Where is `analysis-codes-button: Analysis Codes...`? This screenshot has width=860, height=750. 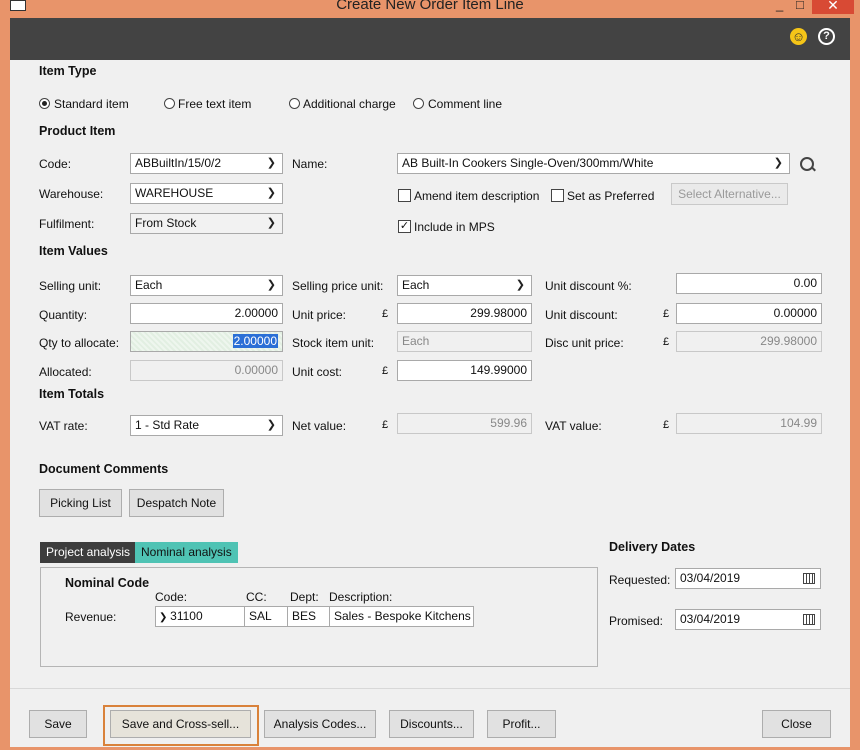
analysis-codes-button: Analysis Codes... is located at coordinates (320, 724).